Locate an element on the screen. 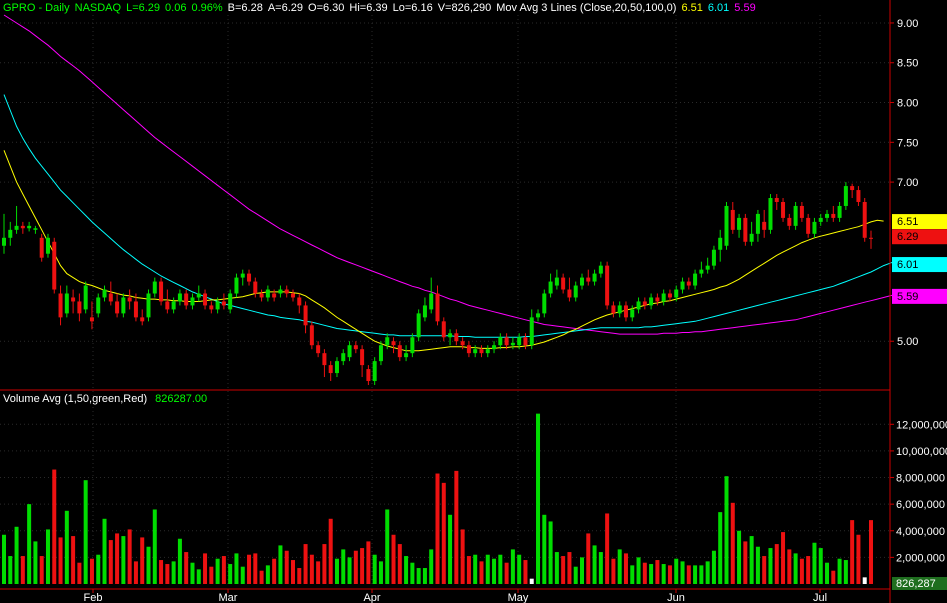 Image resolution: width=947 pixels, height=603 pixels. last-price: L=6.29 is located at coordinates (143, 8).